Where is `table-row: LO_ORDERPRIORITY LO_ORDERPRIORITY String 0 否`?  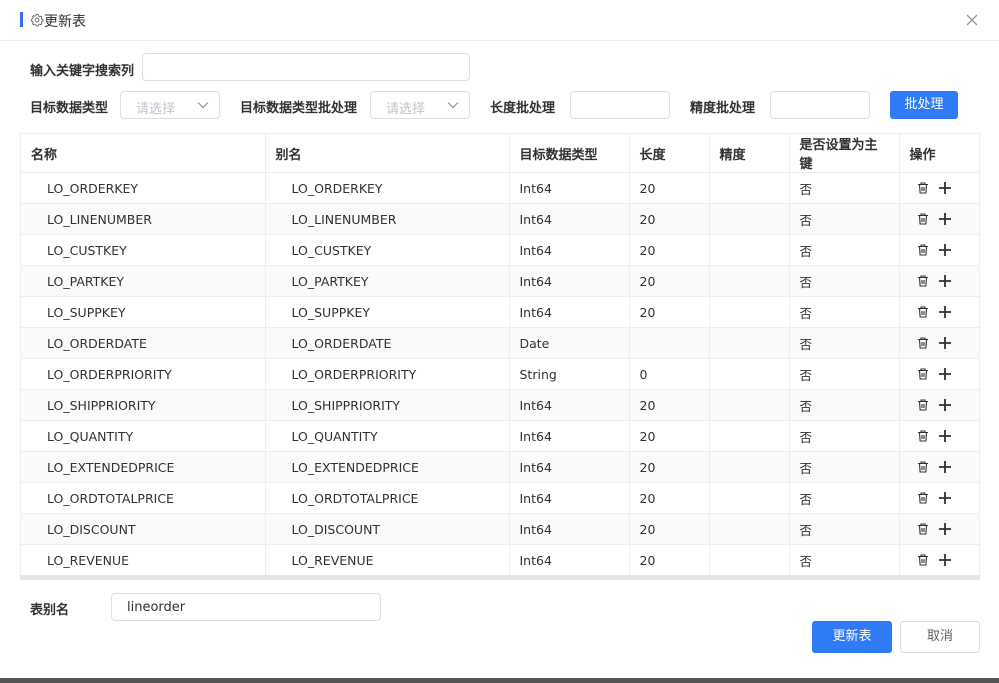 table-row: LO_ORDERPRIORITY LO_ORDERPRIORITY String 0 否 is located at coordinates (500, 374).